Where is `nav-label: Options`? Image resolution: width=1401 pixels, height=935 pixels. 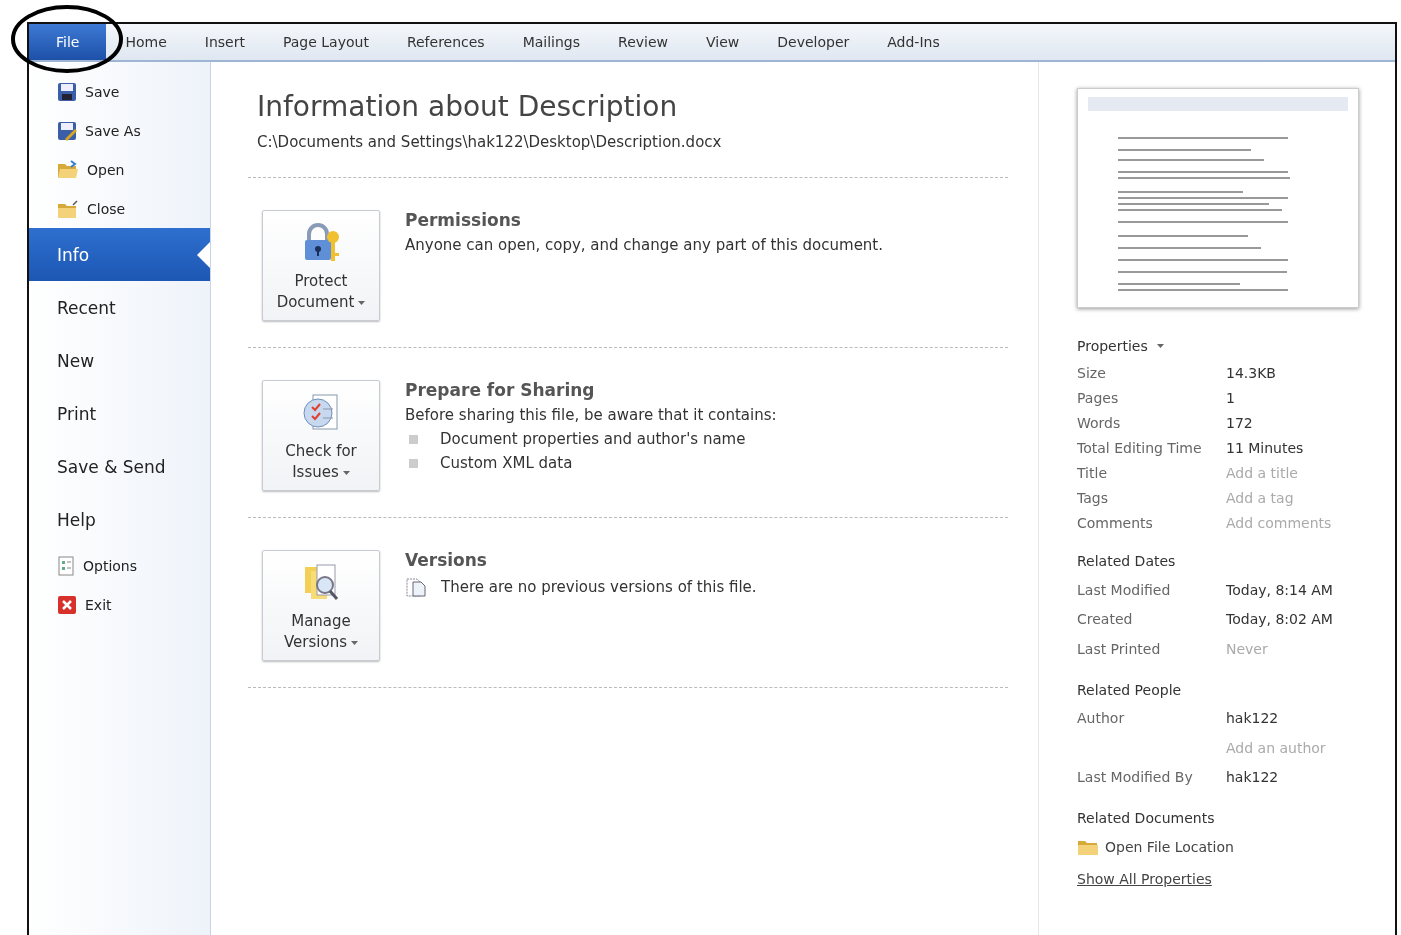 nav-label: Options is located at coordinates (110, 565).